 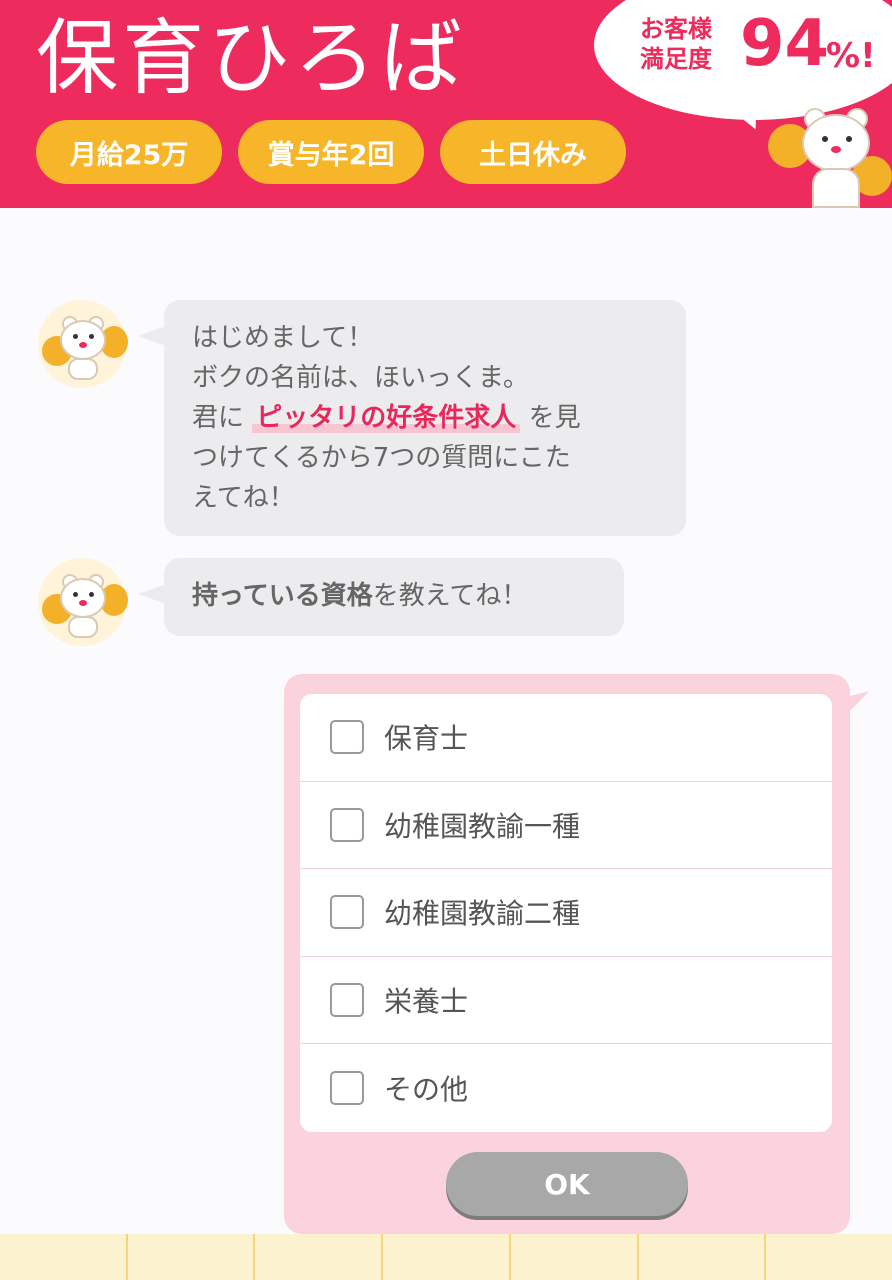 I want to click on option-label: その他, so click(x=426, y=1090).